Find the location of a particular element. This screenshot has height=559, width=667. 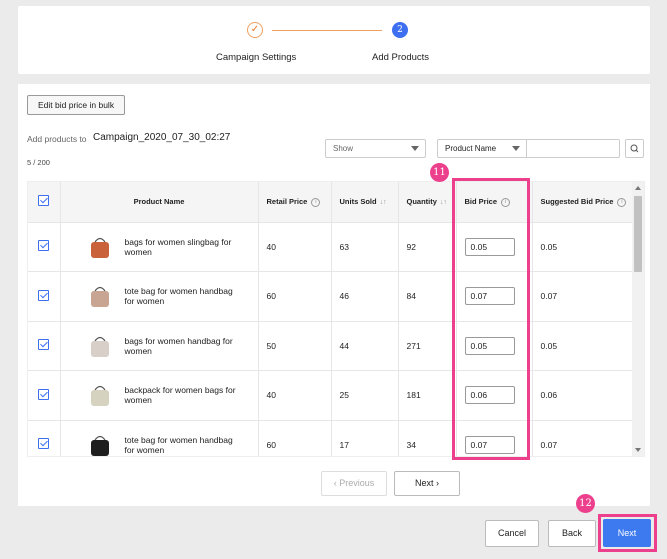

product-name: bags for women handbag for women is located at coordinates (178, 345).